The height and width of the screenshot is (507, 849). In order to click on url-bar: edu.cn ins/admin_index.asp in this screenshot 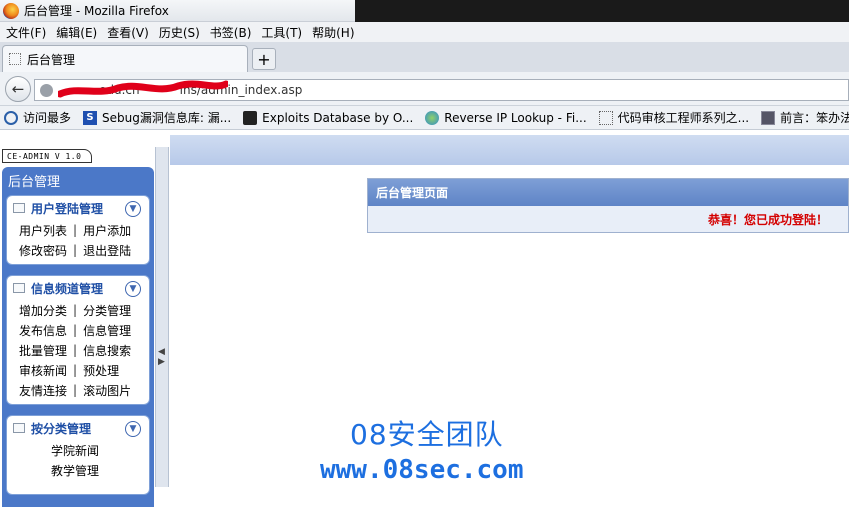, I will do `click(441, 90)`.